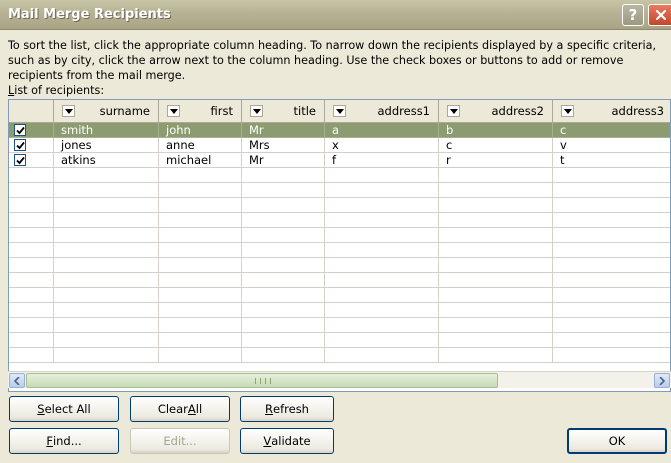 Image resolution: width=671 pixels, height=463 pixels. I want to click on filter-dropdown-title, so click(256, 111).